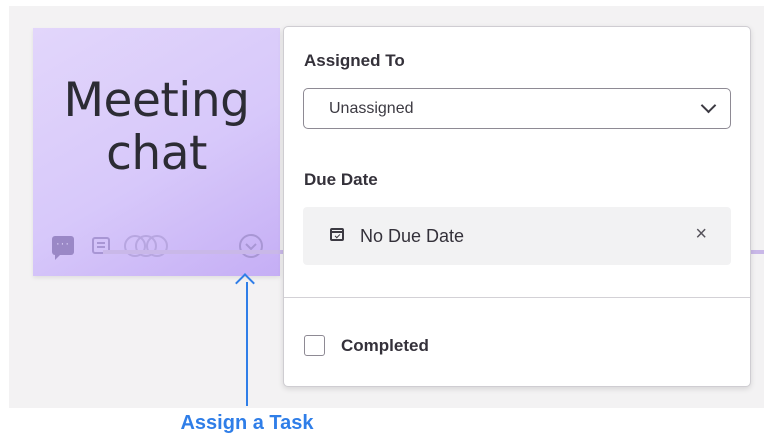 This screenshot has height=442, width=764. What do you see at coordinates (708, 105) in the screenshot?
I see `chevron-down-icon` at bounding box center [708, 105].